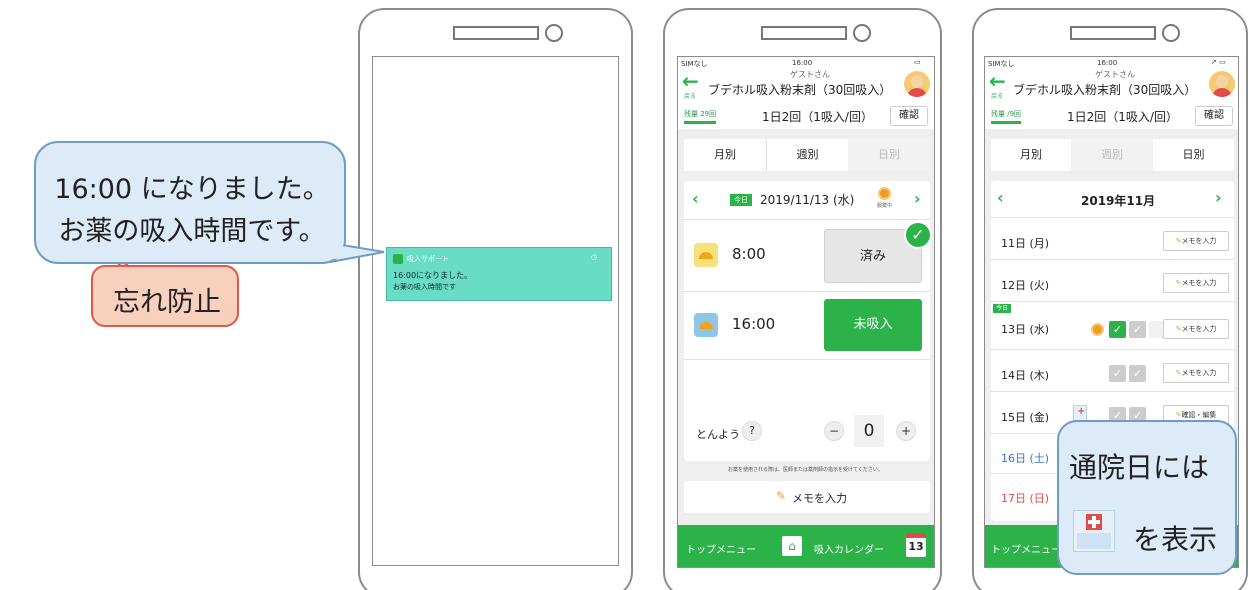 This screenshot has width=1255, height=590. I want to click on evening-icon, so click(706, 325).